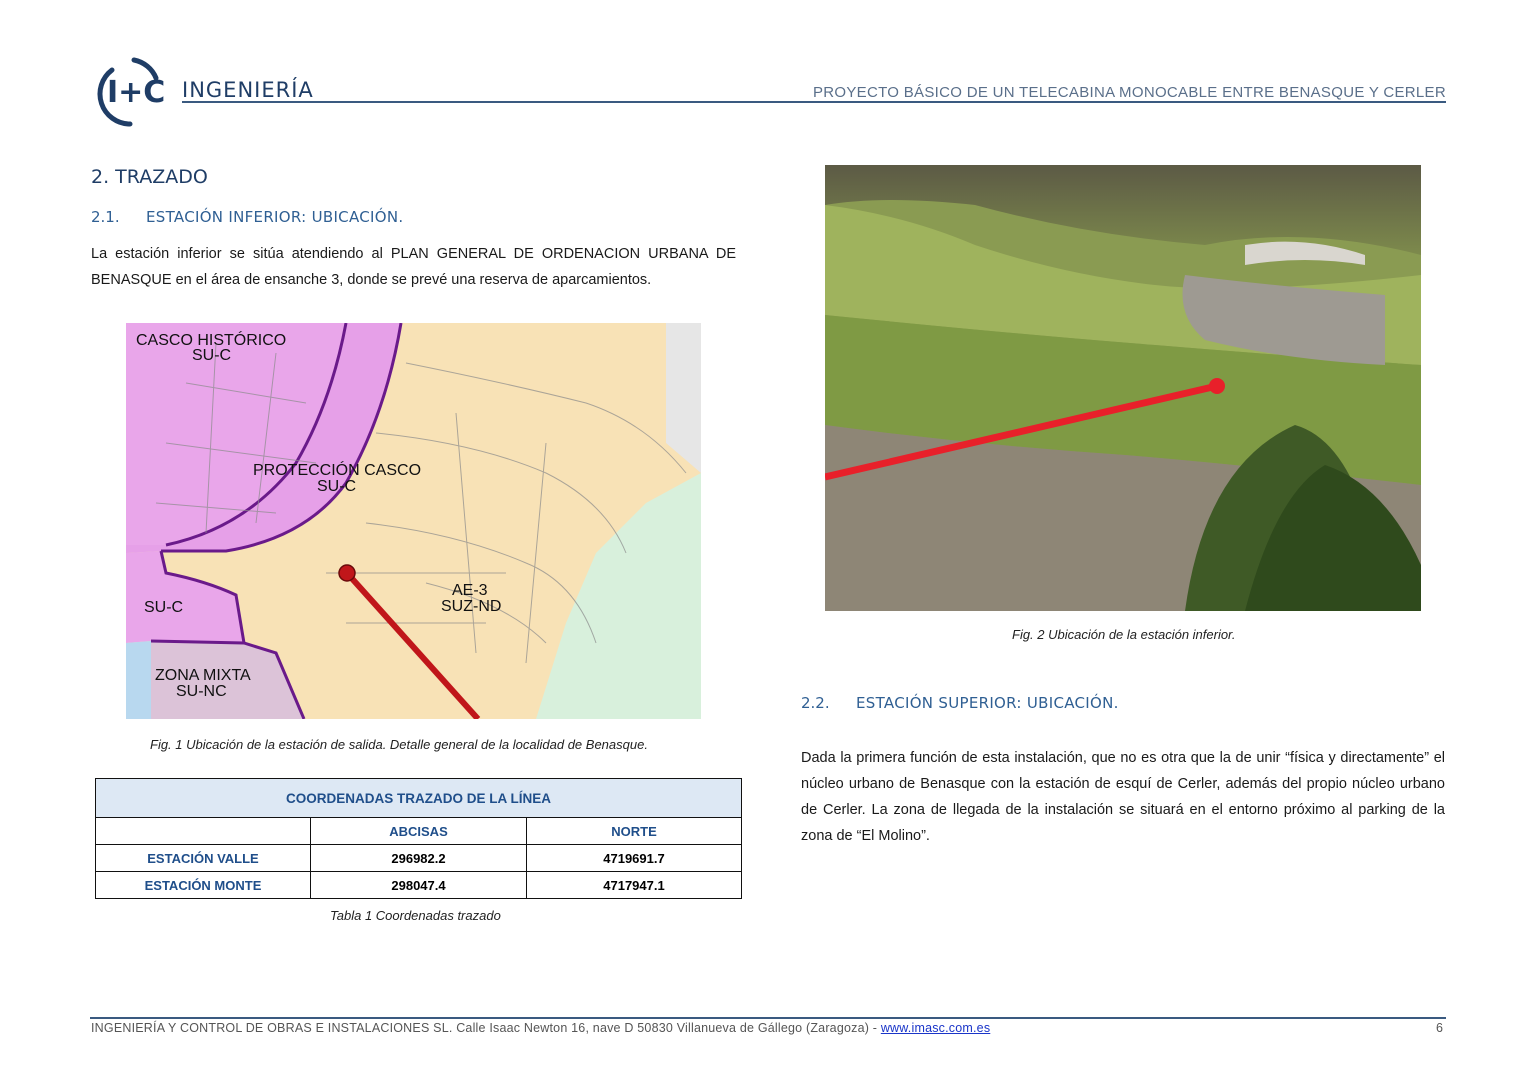 The height and width of the screenshot is (1086, 1536). What do you see at coordinates (815, 703) in the screenshot?
I see `subsection-number: 2.2.` at bounding box center [815, 703].